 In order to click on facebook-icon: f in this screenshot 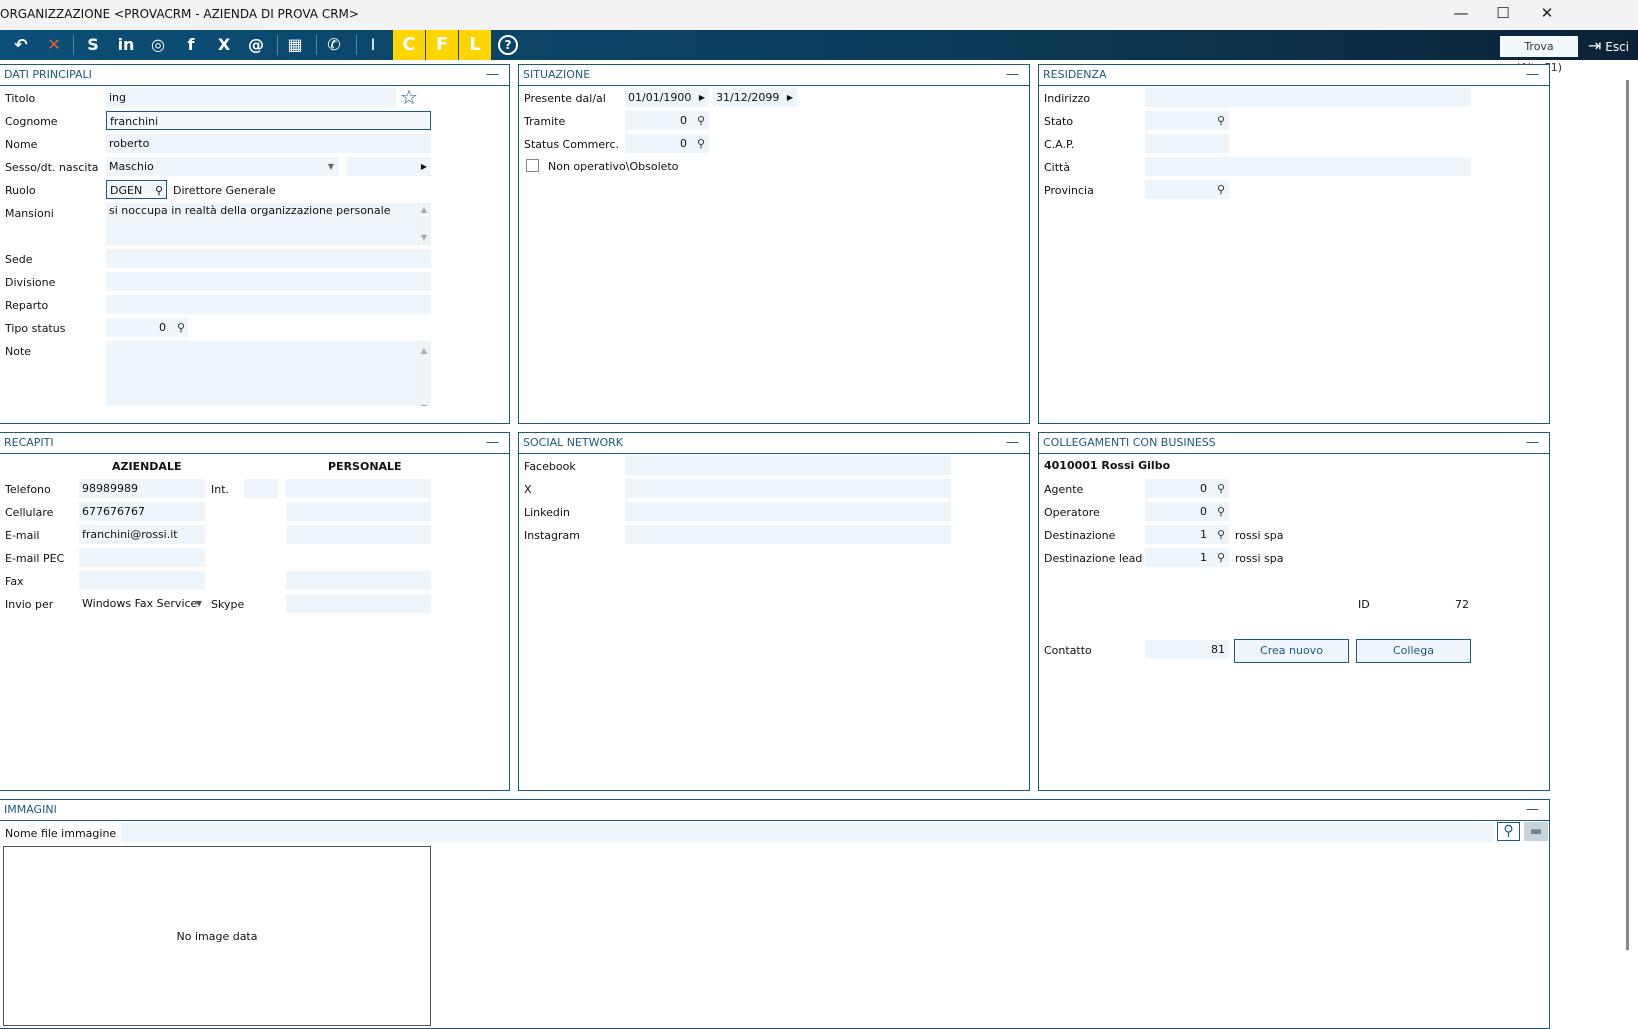, I will do `click(191, 45)`.